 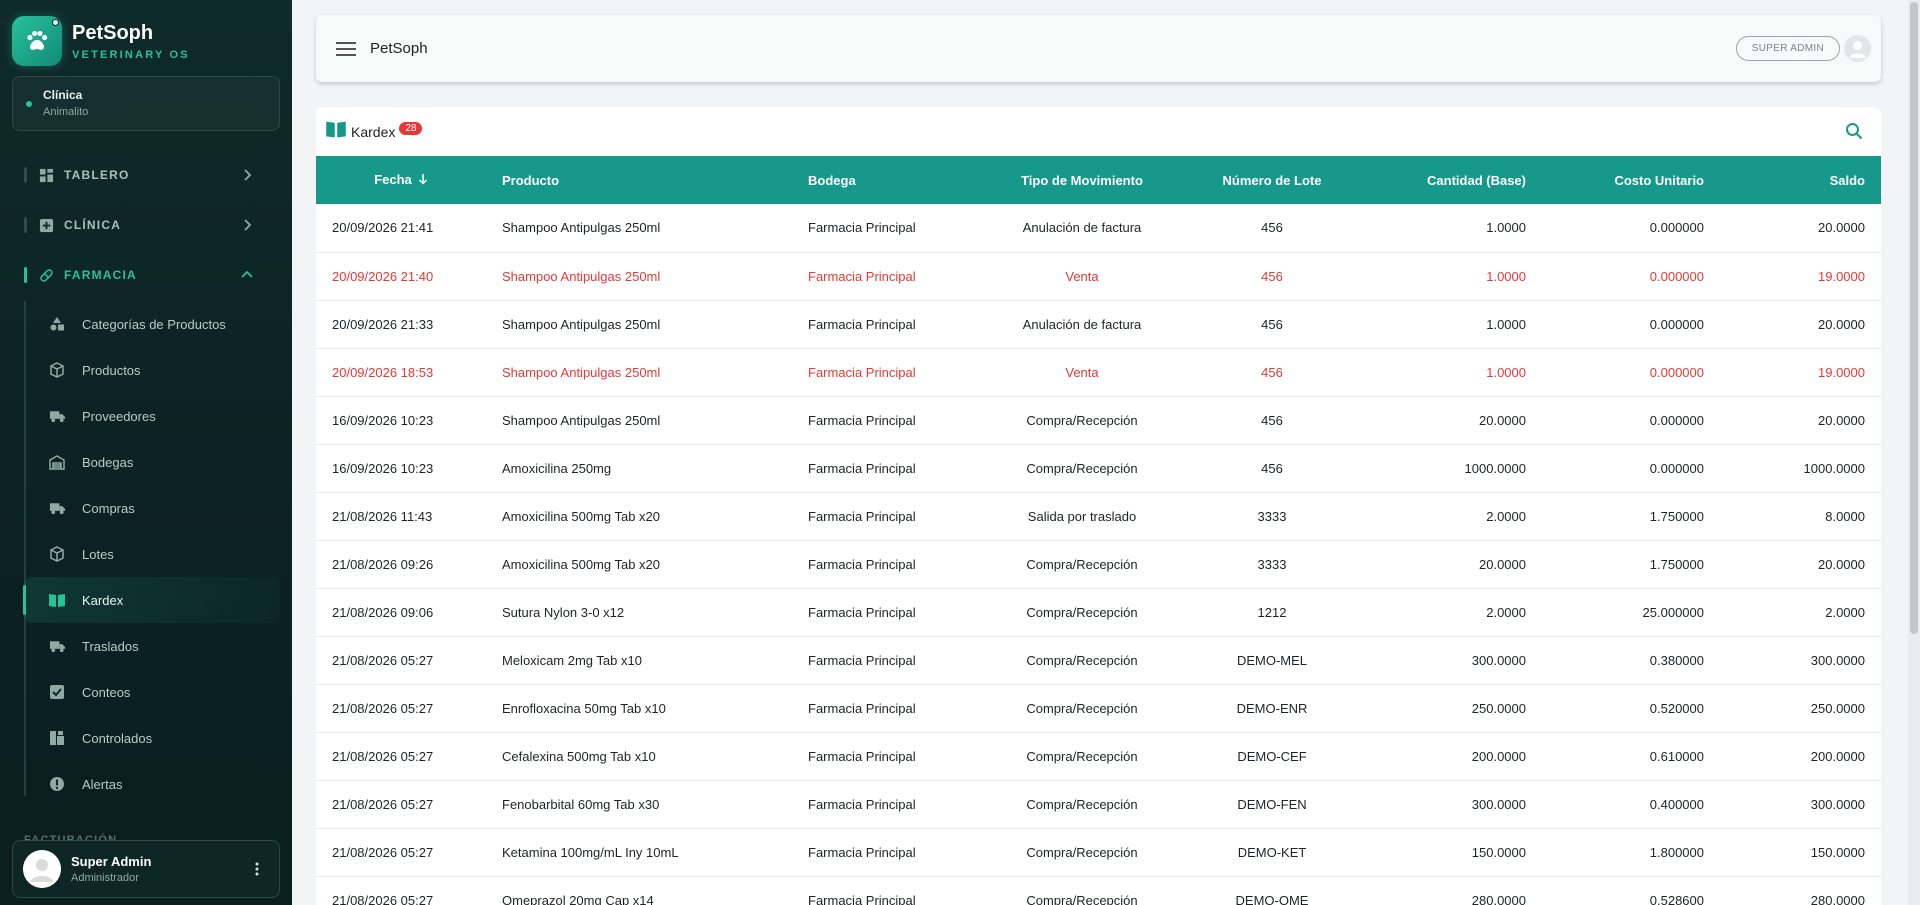 I want to click on clinic-name: Animalito, so click(x=66, y=112).